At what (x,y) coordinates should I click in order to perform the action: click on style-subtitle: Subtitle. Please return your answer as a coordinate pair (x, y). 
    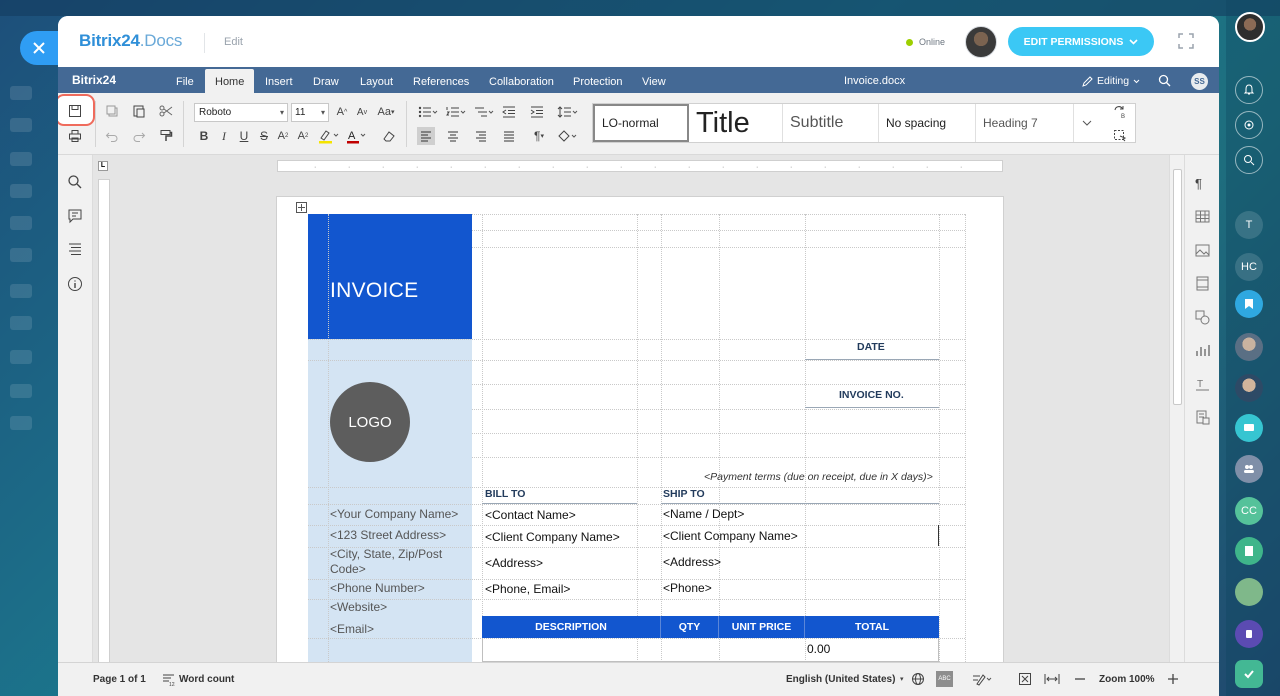
    Looking at the image, I should click on (831, 123).